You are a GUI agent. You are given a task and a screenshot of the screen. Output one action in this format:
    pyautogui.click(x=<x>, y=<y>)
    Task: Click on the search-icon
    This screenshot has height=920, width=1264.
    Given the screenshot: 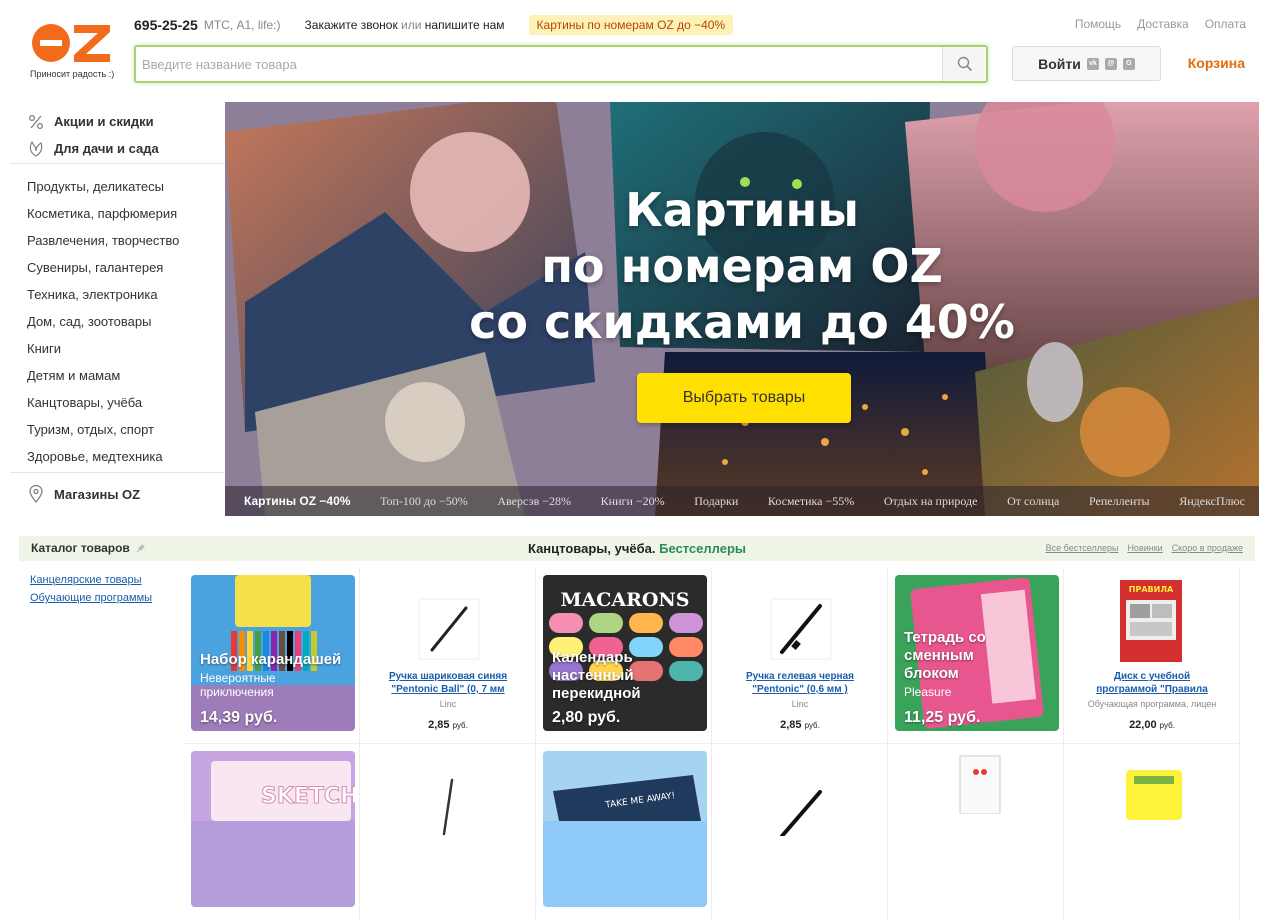 What is the action you would take?
    pyautogui.click(x=964, y=64)
    